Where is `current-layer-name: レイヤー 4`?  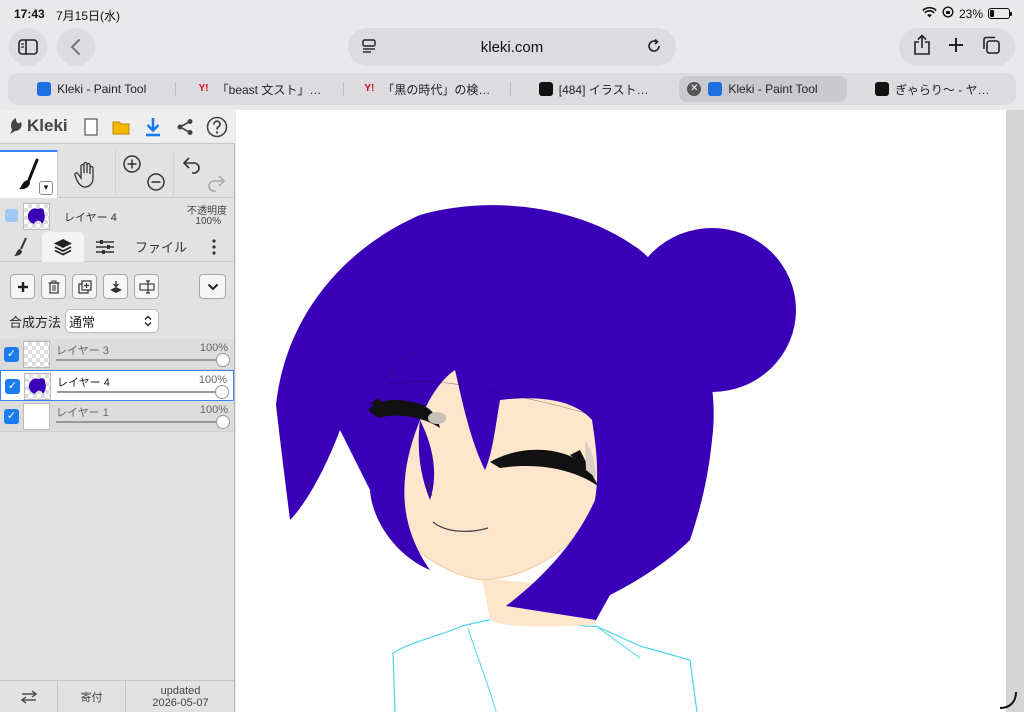
current-layer-name: レイヤー 4 is located at coordinates (90, 218).